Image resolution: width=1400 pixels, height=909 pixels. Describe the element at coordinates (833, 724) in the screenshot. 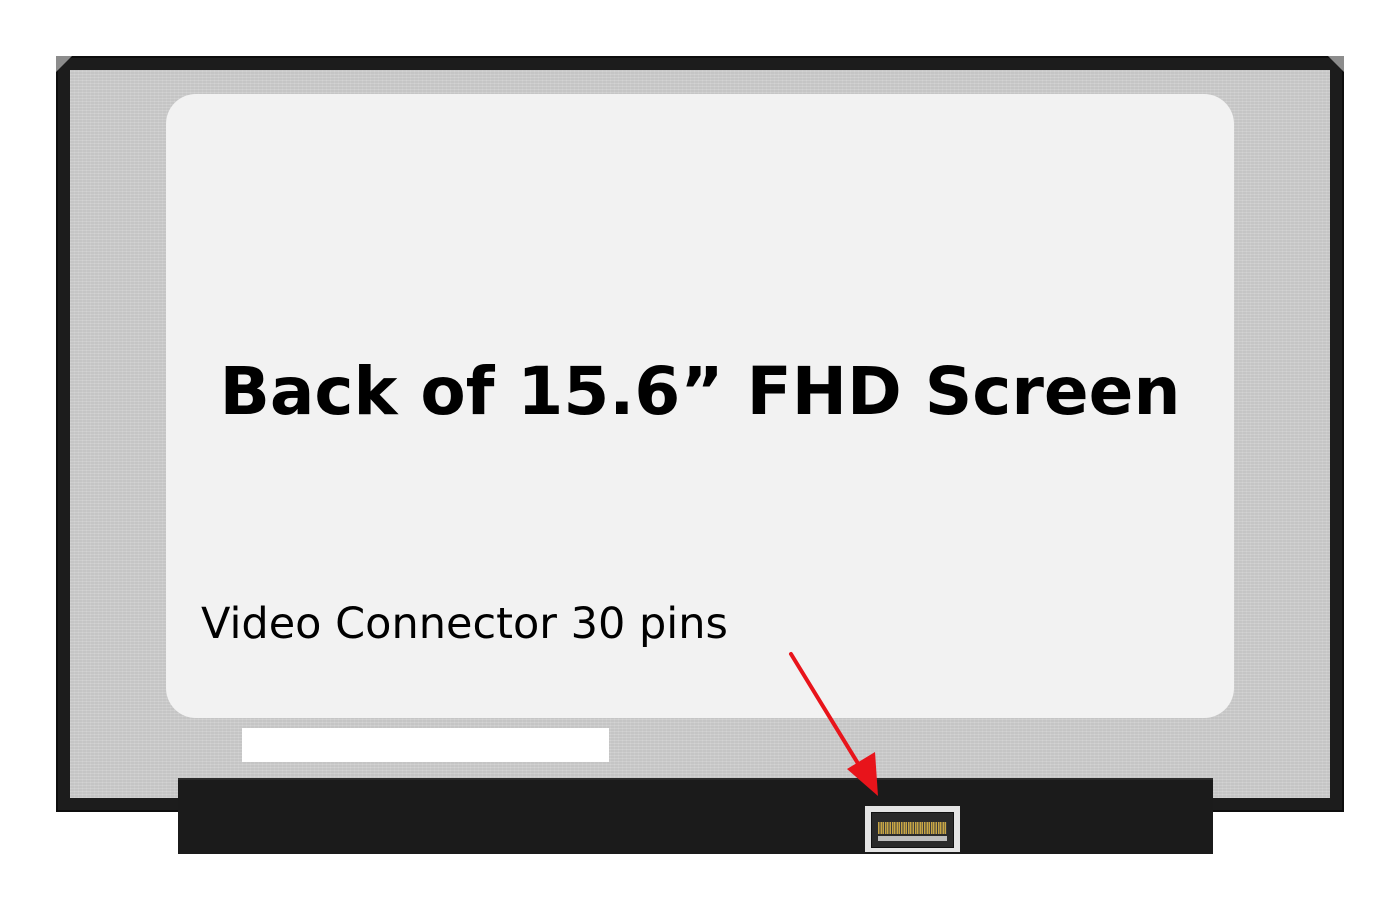

I see `red-arrow-icon` at that location.